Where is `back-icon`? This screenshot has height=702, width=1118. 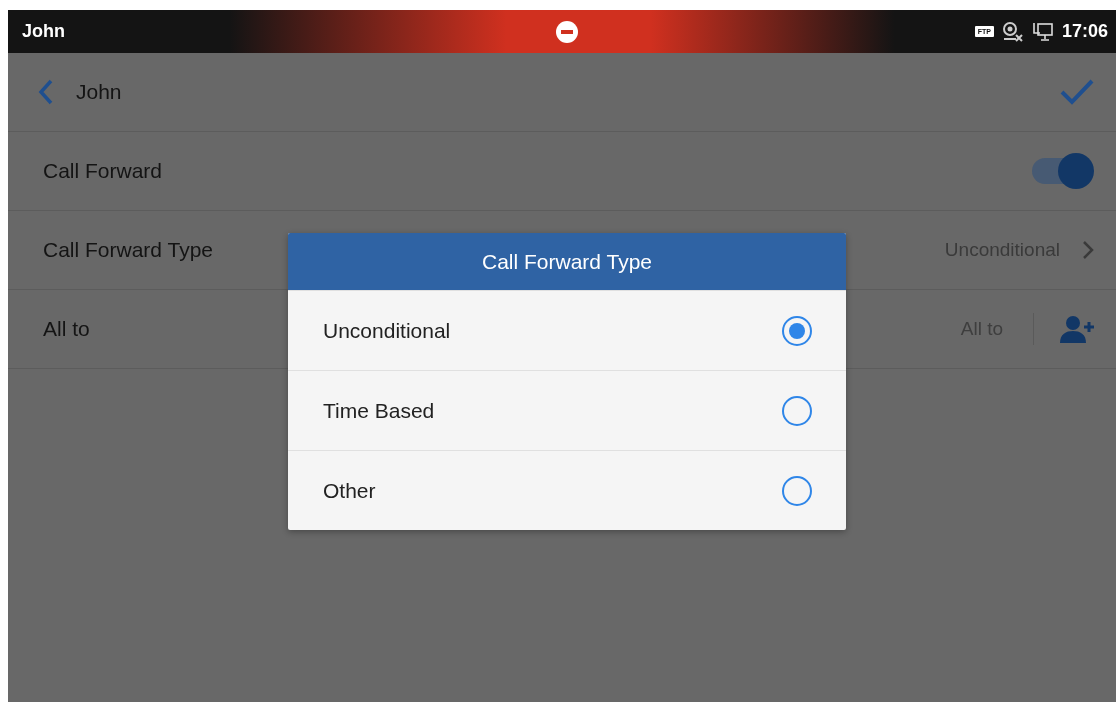 back-icon is located at coordinates (46, 92).